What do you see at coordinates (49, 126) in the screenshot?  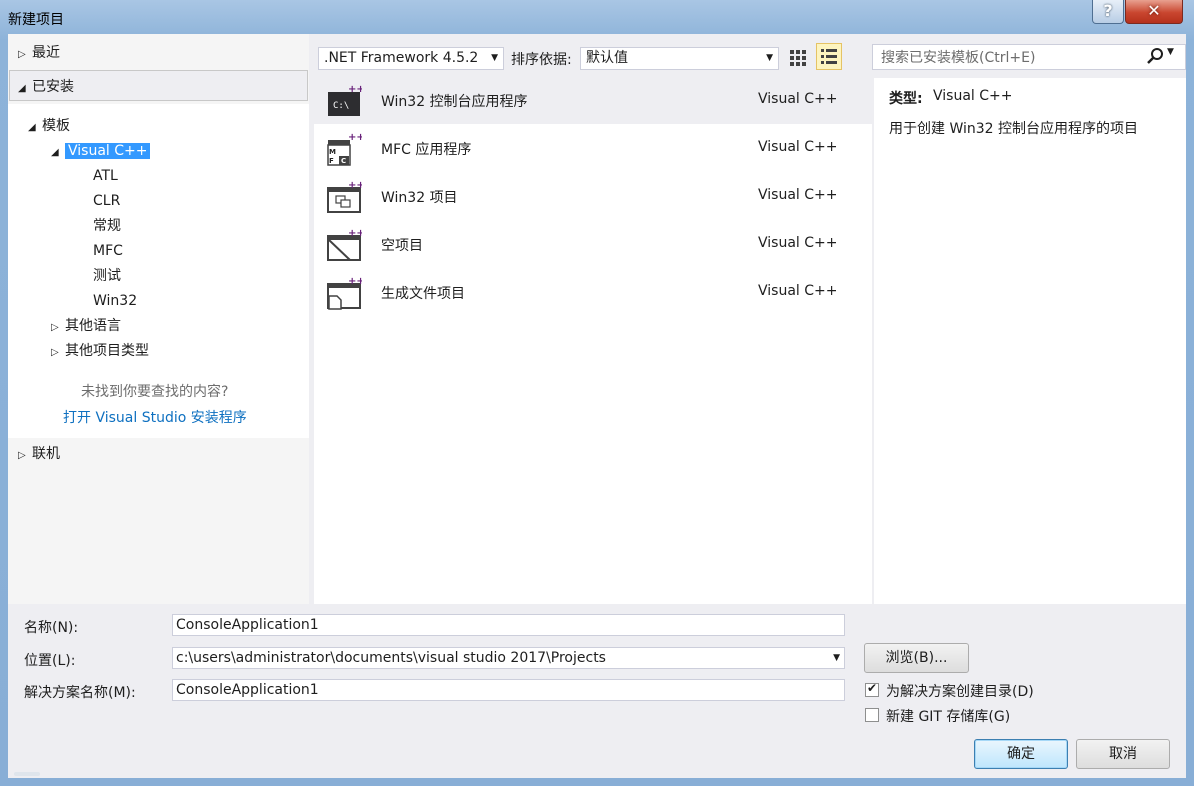 I see `tree-item-templates: ◢ 模板` at bounding box center [49, 126].